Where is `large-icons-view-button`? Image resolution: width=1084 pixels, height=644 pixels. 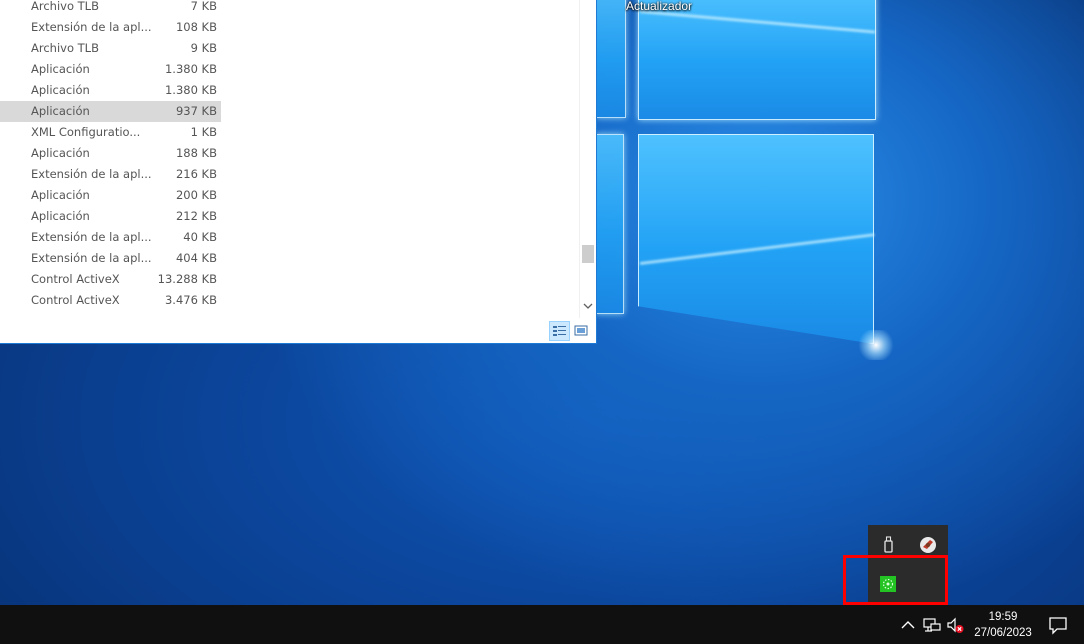 large-icons-view-button is located at coordinates (581, 331).